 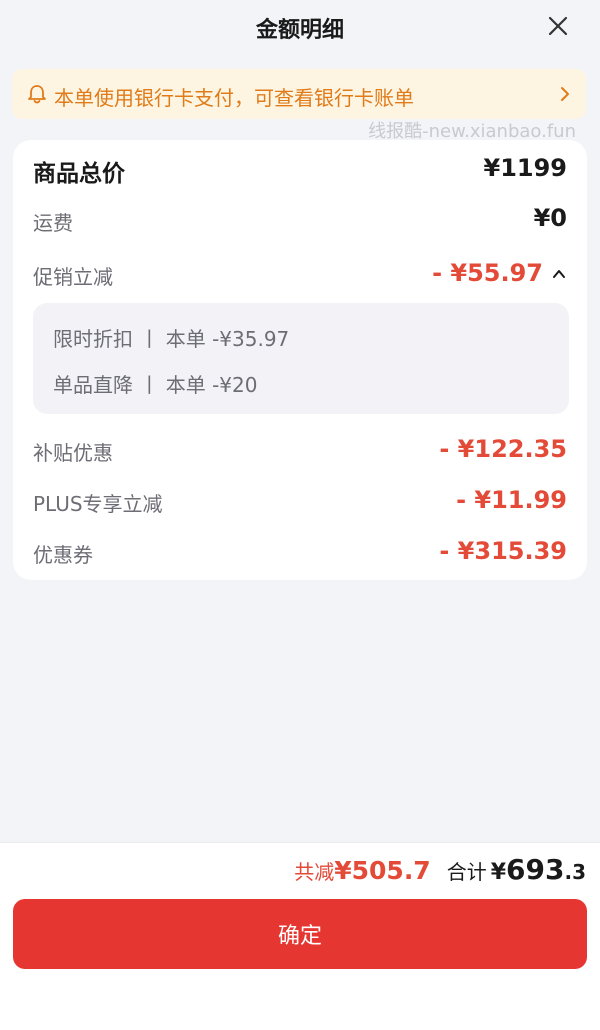 What do you see at coordinates (98, 504) in the screenshot?
I see `plus-label: PLUS专享立减` at bounding box center [98, 504].